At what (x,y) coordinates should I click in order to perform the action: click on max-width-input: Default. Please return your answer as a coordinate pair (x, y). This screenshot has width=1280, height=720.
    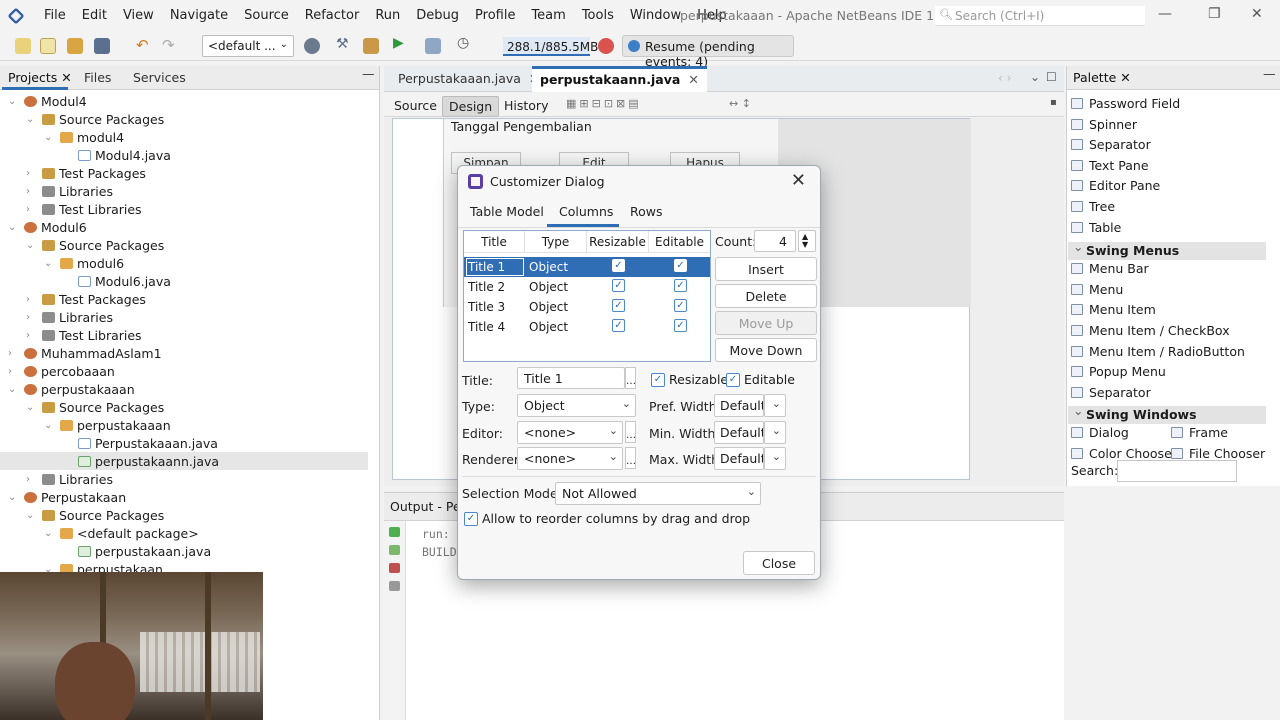
    Looking at the image, I should click on (739, 458).